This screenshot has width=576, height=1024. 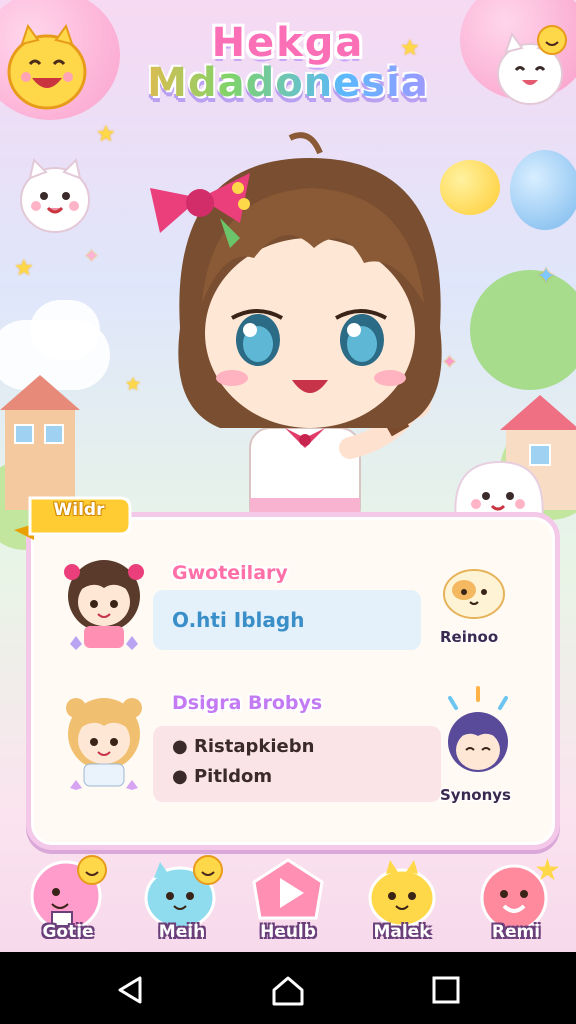 I want to click on row2-bullet-2: ● Pitldom, so click(x=222, y=776).